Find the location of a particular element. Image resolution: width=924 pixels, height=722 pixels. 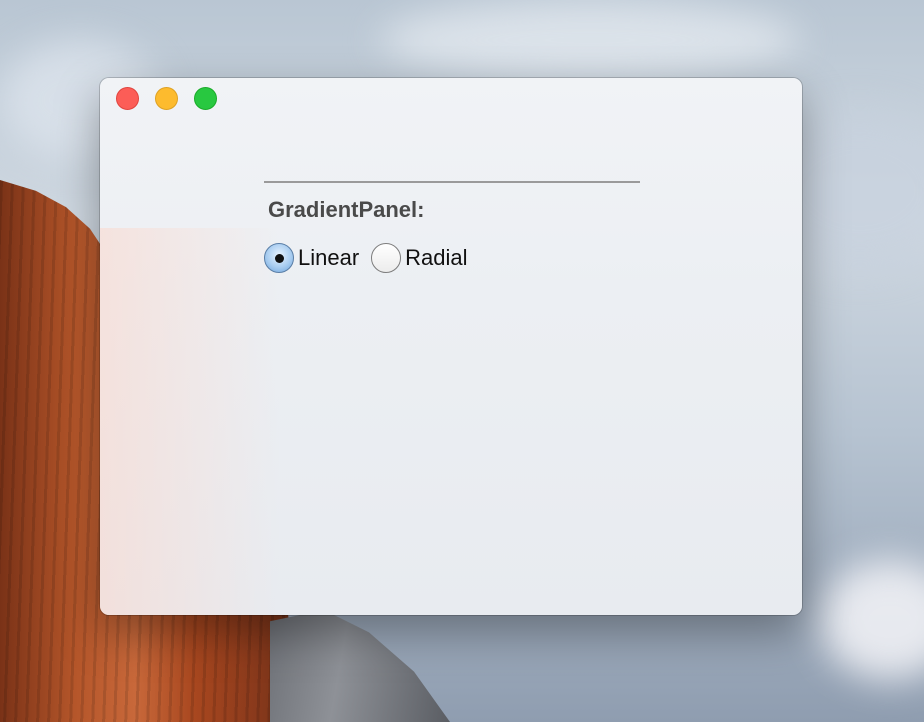

radio-button-linear is located at coordinates (279, 258).